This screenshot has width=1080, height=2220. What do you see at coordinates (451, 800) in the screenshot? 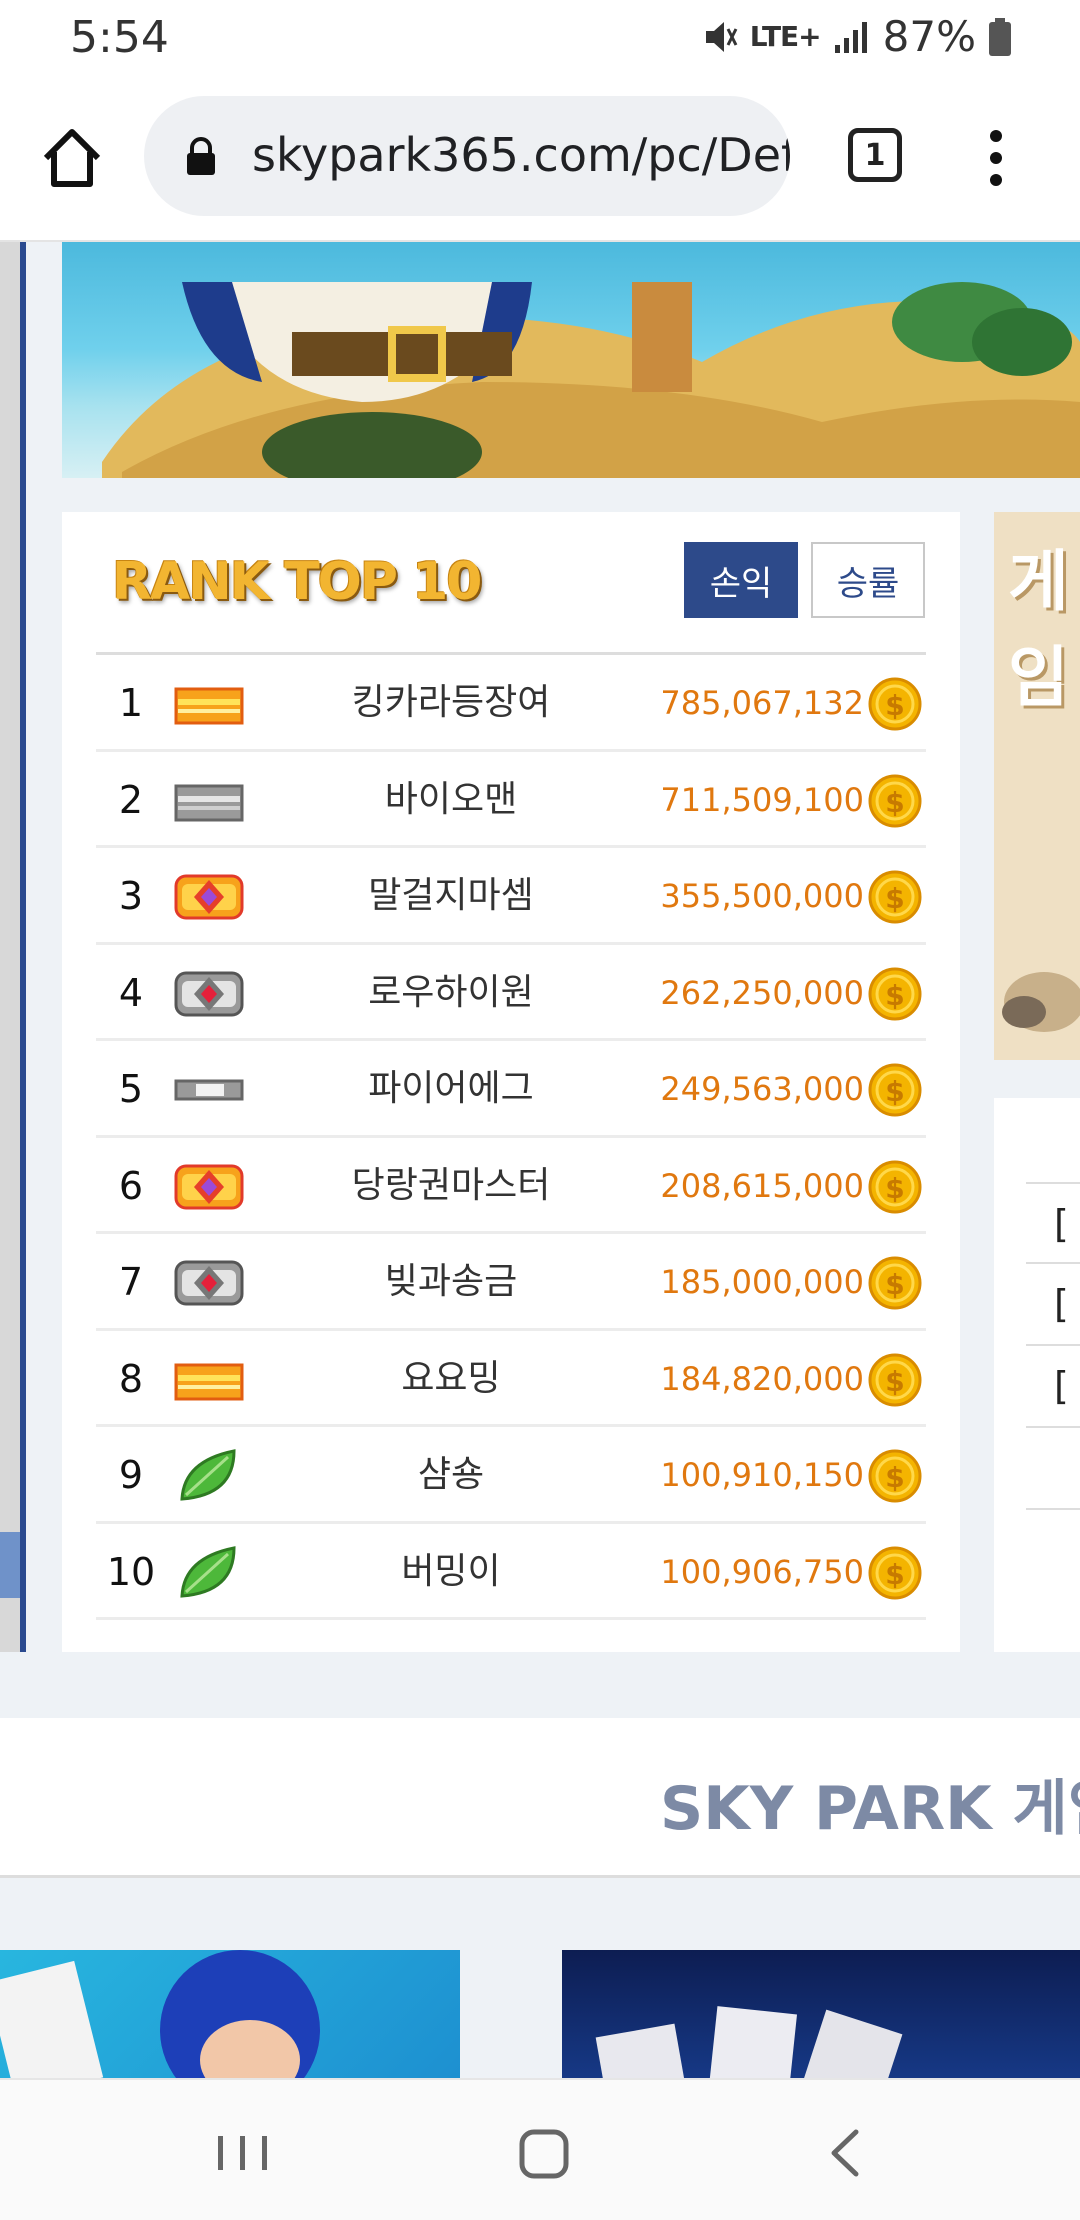
I see `player-name: 바이오맨` at bounding box center [451, 800].